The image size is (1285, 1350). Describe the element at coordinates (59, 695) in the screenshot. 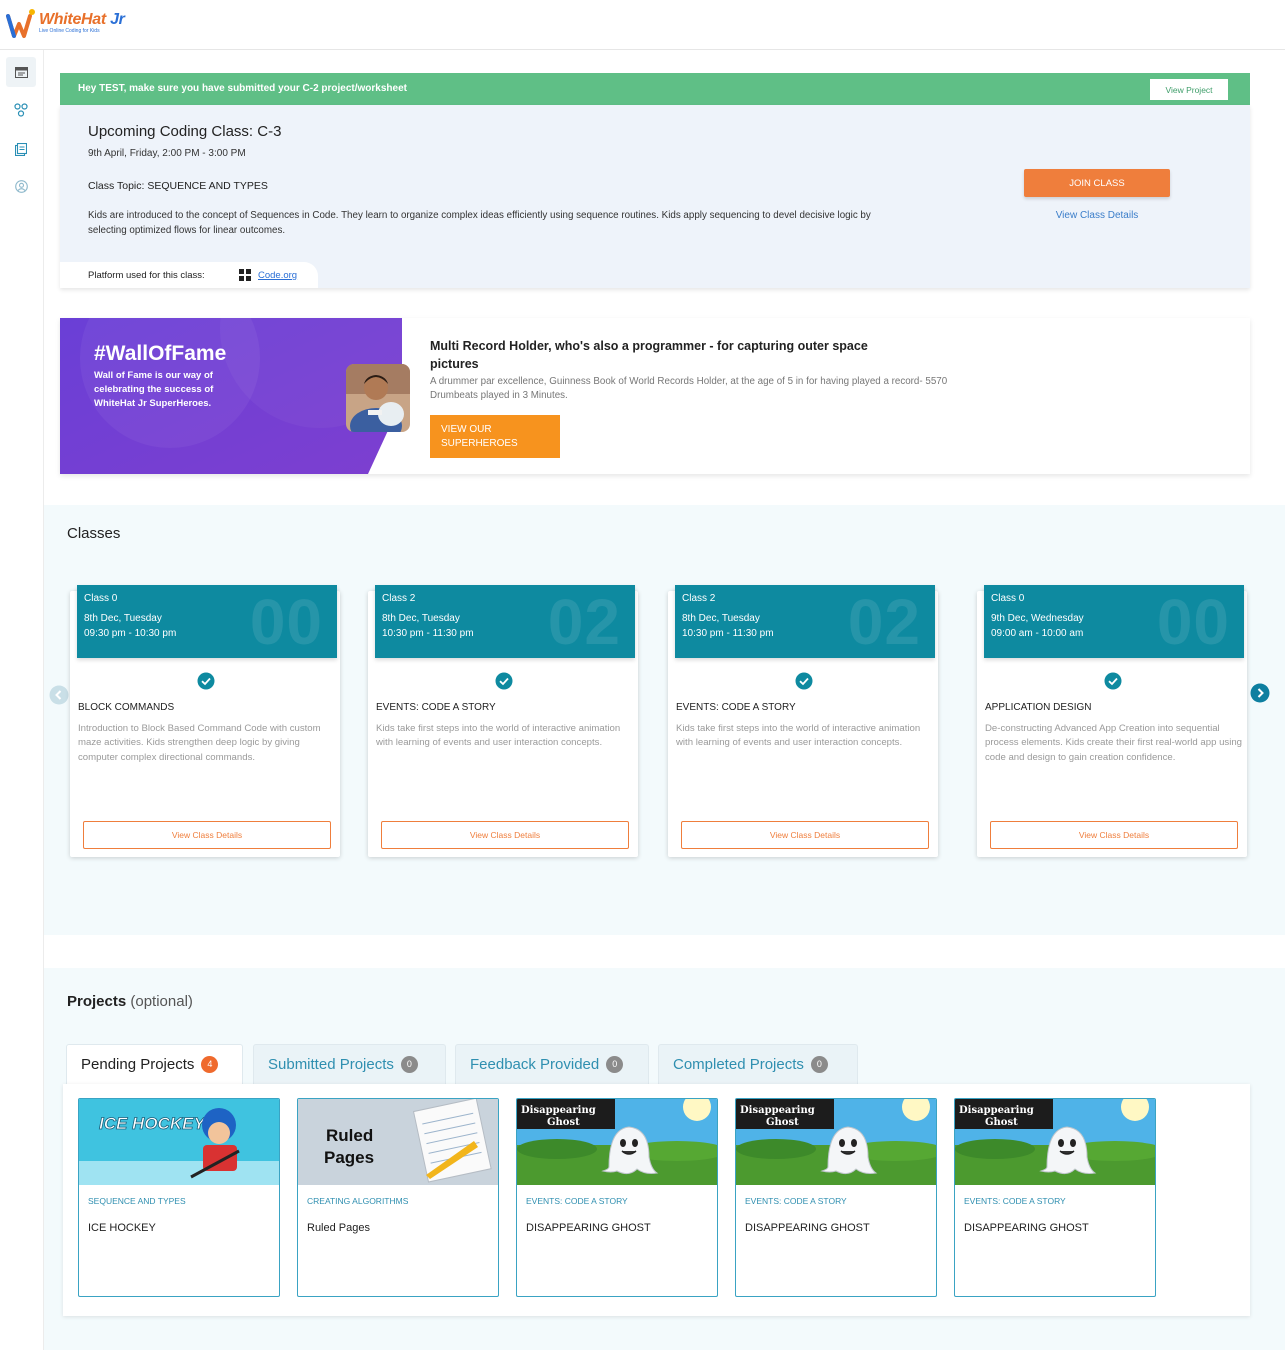

I see `carousel-prev-arrow-icon` at that location.